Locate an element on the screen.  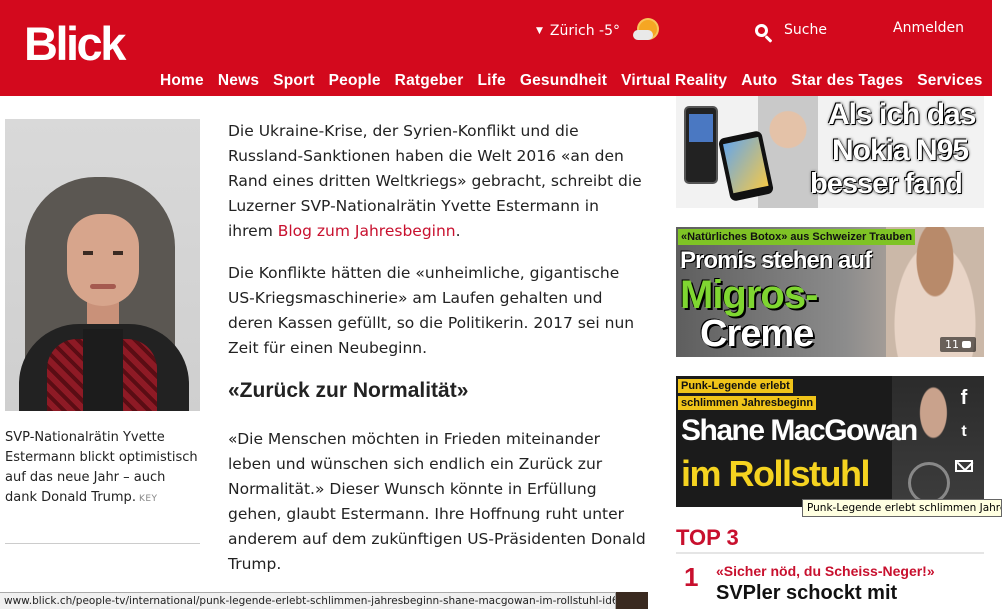
weather-location: Zürich -5° is located at coordinates (585, 31).